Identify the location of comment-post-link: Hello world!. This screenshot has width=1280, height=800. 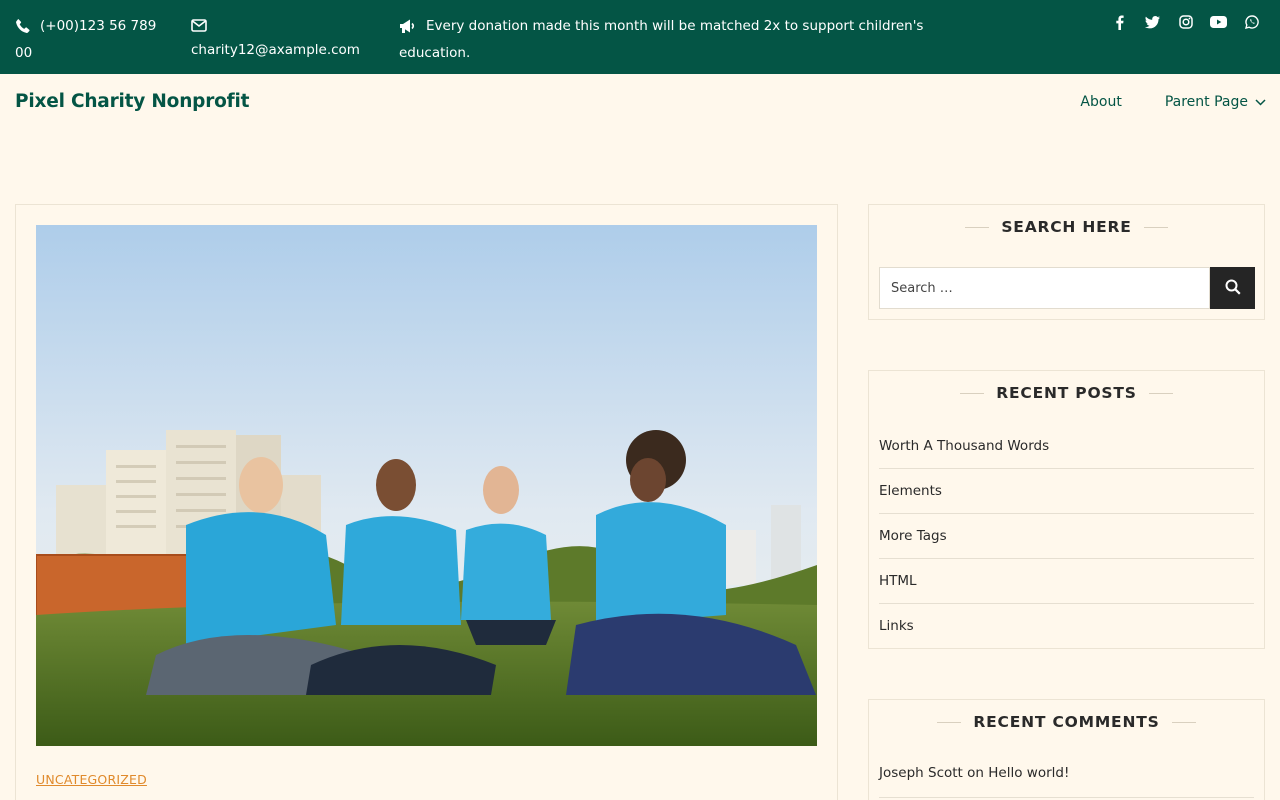
(1028, 773).